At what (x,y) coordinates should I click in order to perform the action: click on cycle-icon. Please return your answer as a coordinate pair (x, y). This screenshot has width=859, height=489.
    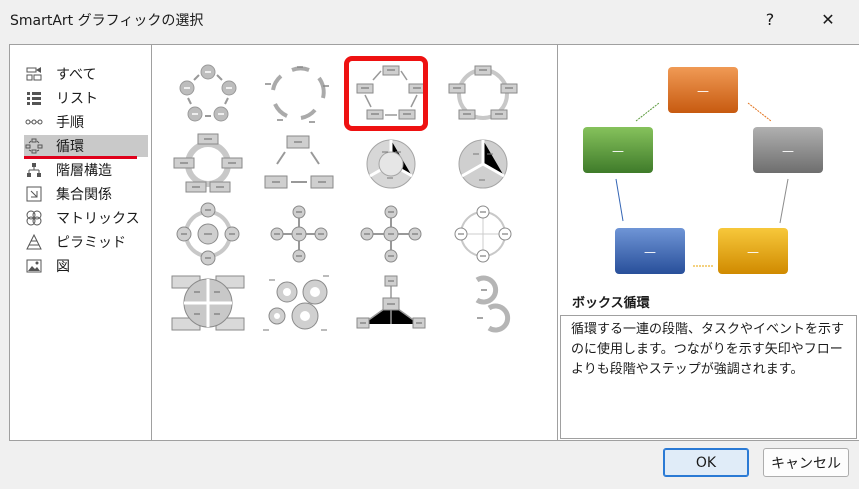
    Looking at the image, I should click on (34, 146).